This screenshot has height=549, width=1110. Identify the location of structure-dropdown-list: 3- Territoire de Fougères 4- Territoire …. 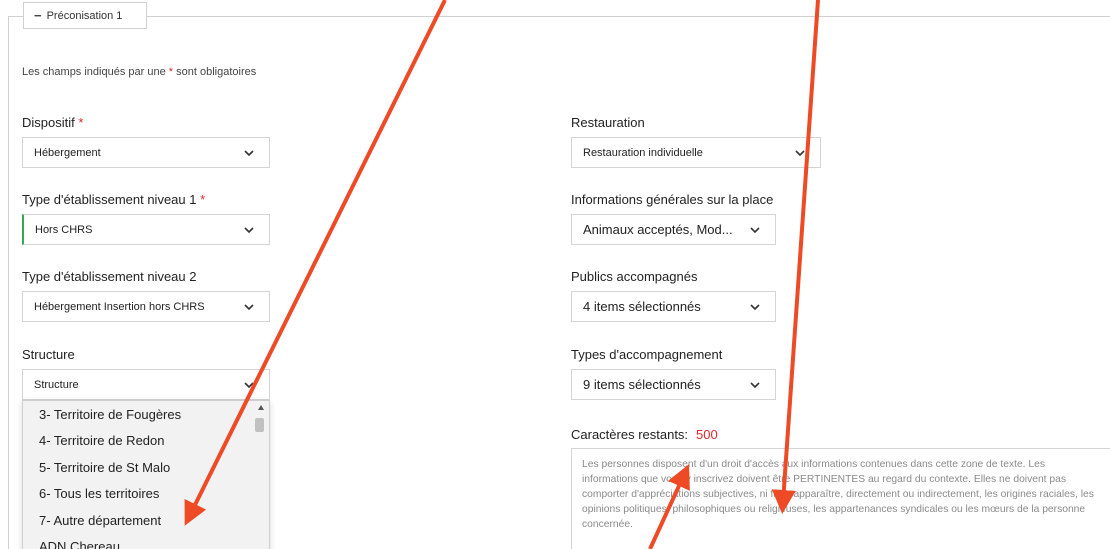
(146, 474).